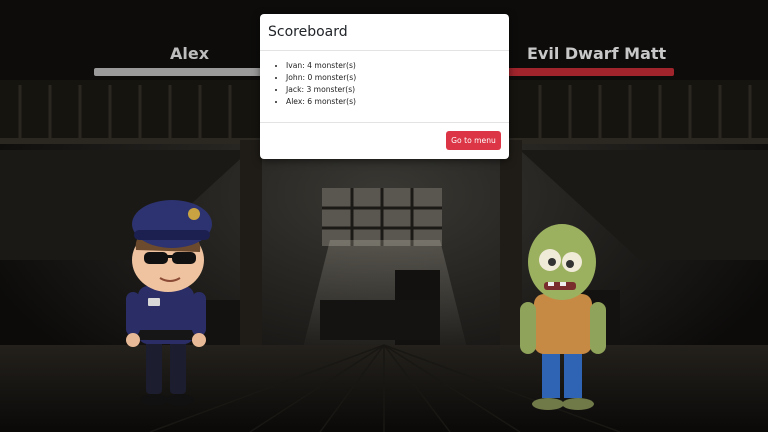 The height and width of the screenshot is (432, 768). I want to click on score-list-item: John: 0 monster(s), so click(397, 78).